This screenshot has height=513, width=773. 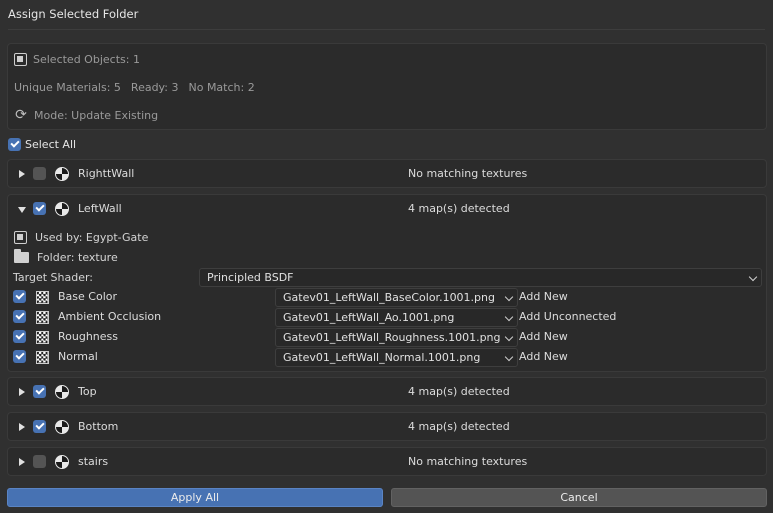 I want to click on stats-row: Unique Materials: 5 Ready: 3 No Match: 2, so click(x=139, y=87).